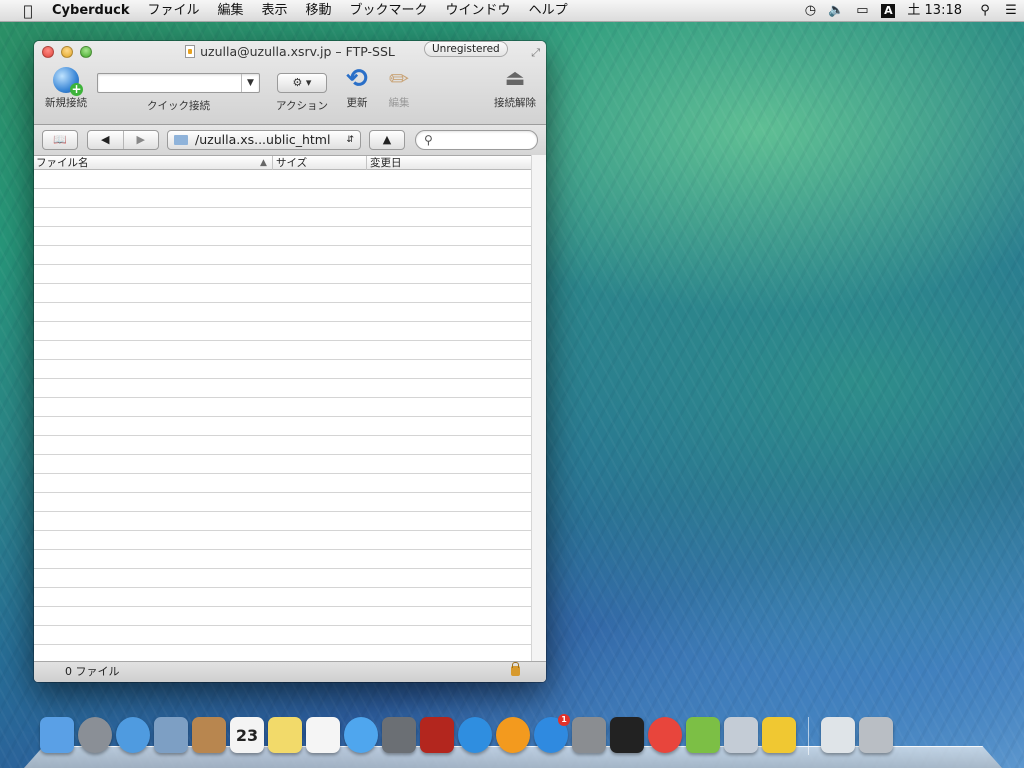 The width and height of the screenshot is (1024, 768). Describe the element at coordinates (250, 83) in the screenshot. I see `chevron-down-icon: ▼` at that location.